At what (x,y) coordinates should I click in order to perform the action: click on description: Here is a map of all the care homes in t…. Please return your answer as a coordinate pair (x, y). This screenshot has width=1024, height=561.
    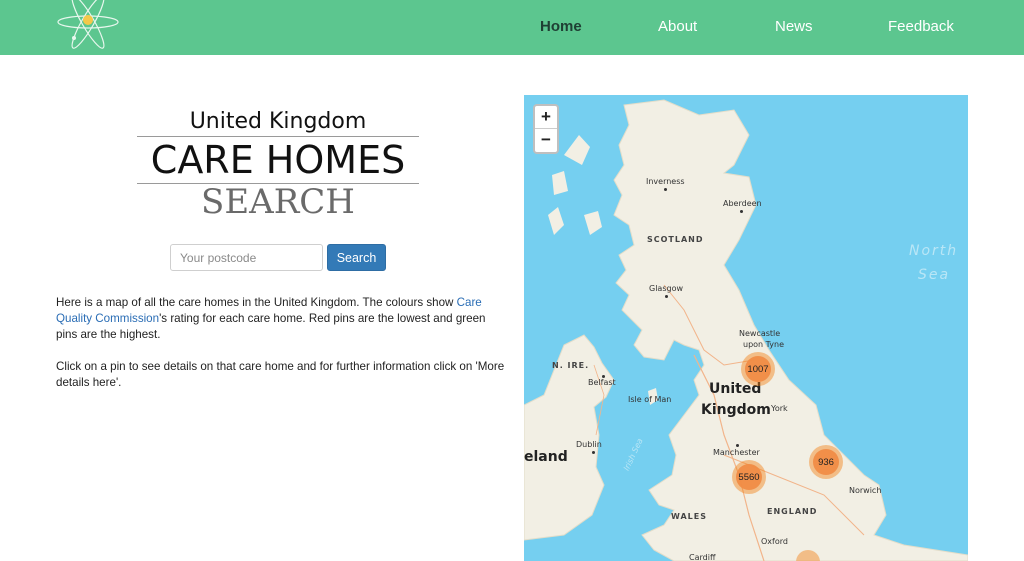
    Looking at the image, I should click on (281, 351).